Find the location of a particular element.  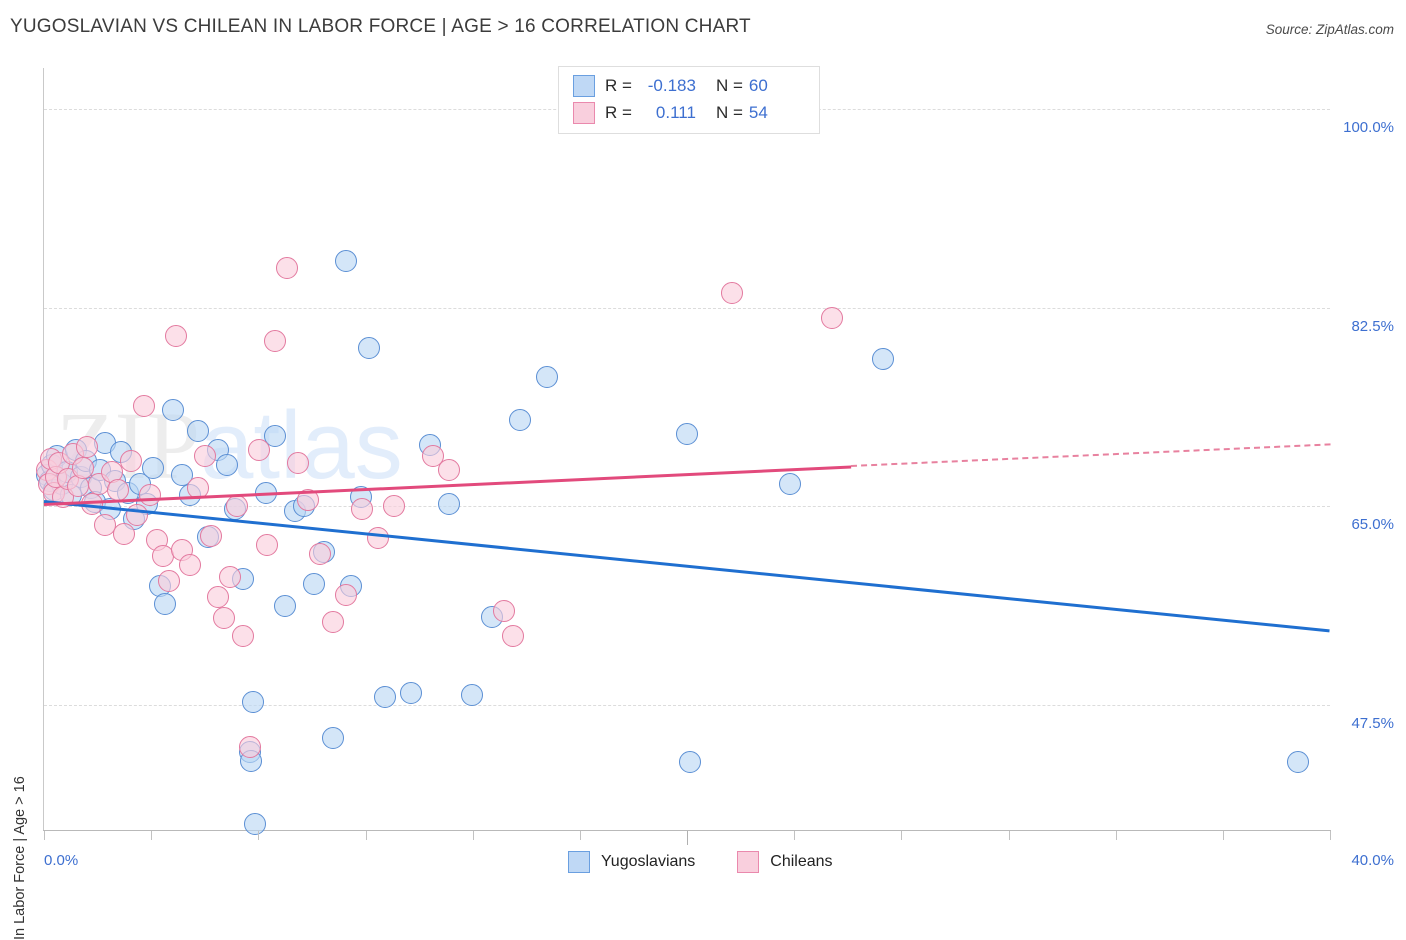

series-legend: Yugoslavians Chileans is located at coordinates (721, 862).